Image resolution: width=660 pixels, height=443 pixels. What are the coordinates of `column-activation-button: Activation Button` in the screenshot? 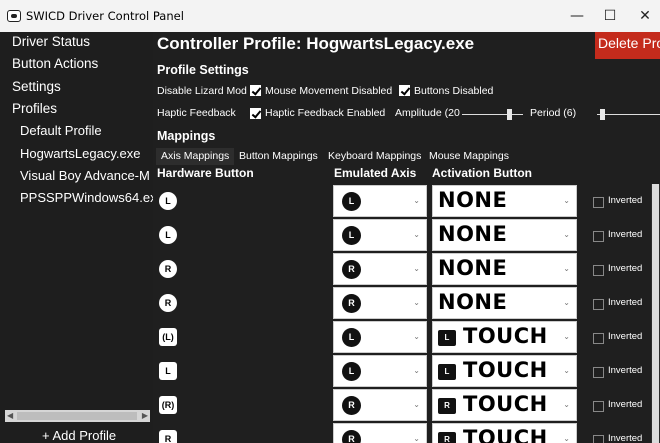 It's located at (482, 173).